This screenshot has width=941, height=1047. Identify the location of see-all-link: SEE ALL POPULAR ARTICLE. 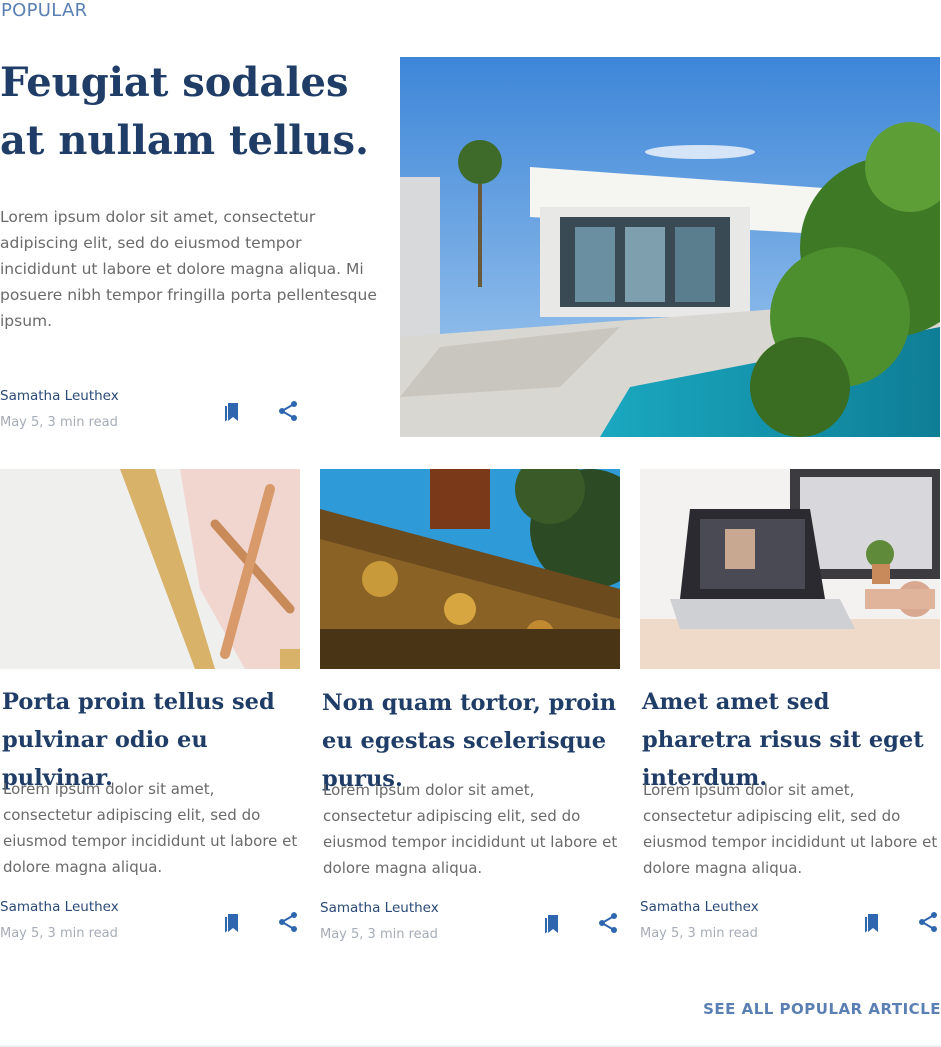
(822, 1009).